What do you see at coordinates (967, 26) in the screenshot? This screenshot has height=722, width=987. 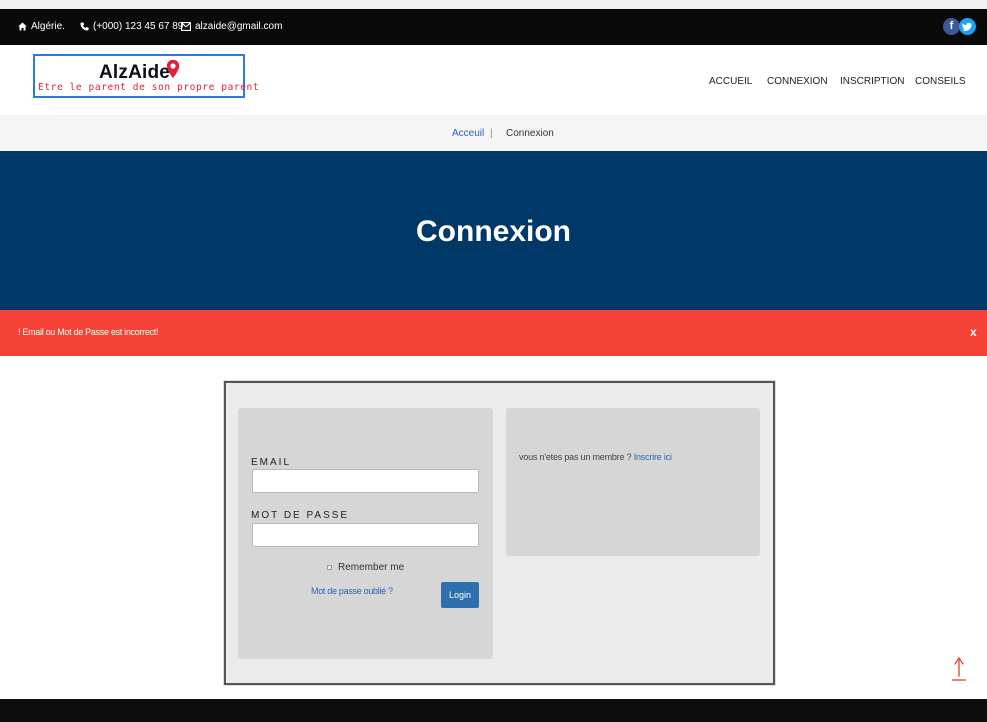 I see `twitter-icon` at bounding box center [967, 26].